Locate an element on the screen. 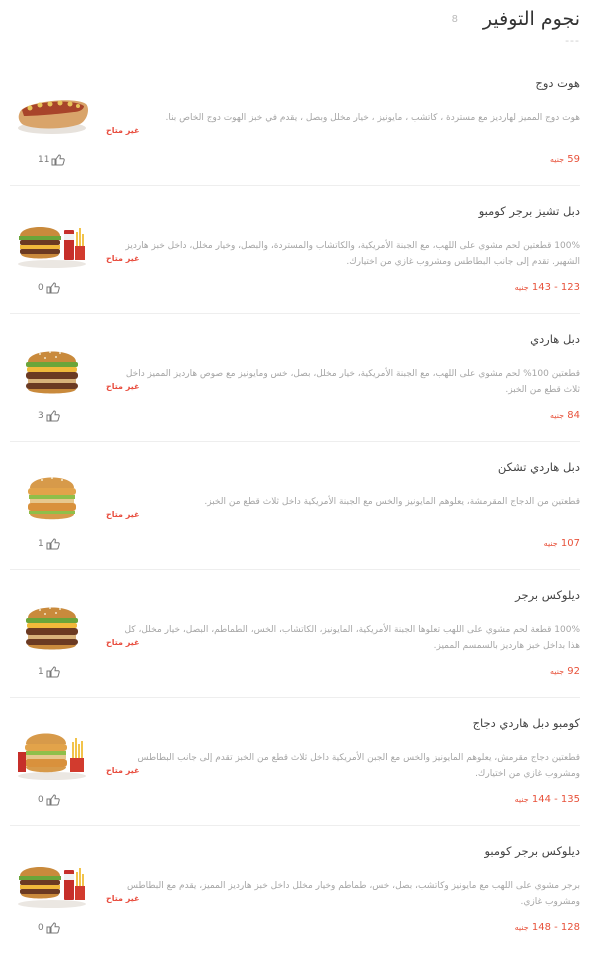 The height and width of the screenshot is (953, 594). item-price: 128 - 148 جنيه is located at coordinates (547, 927).